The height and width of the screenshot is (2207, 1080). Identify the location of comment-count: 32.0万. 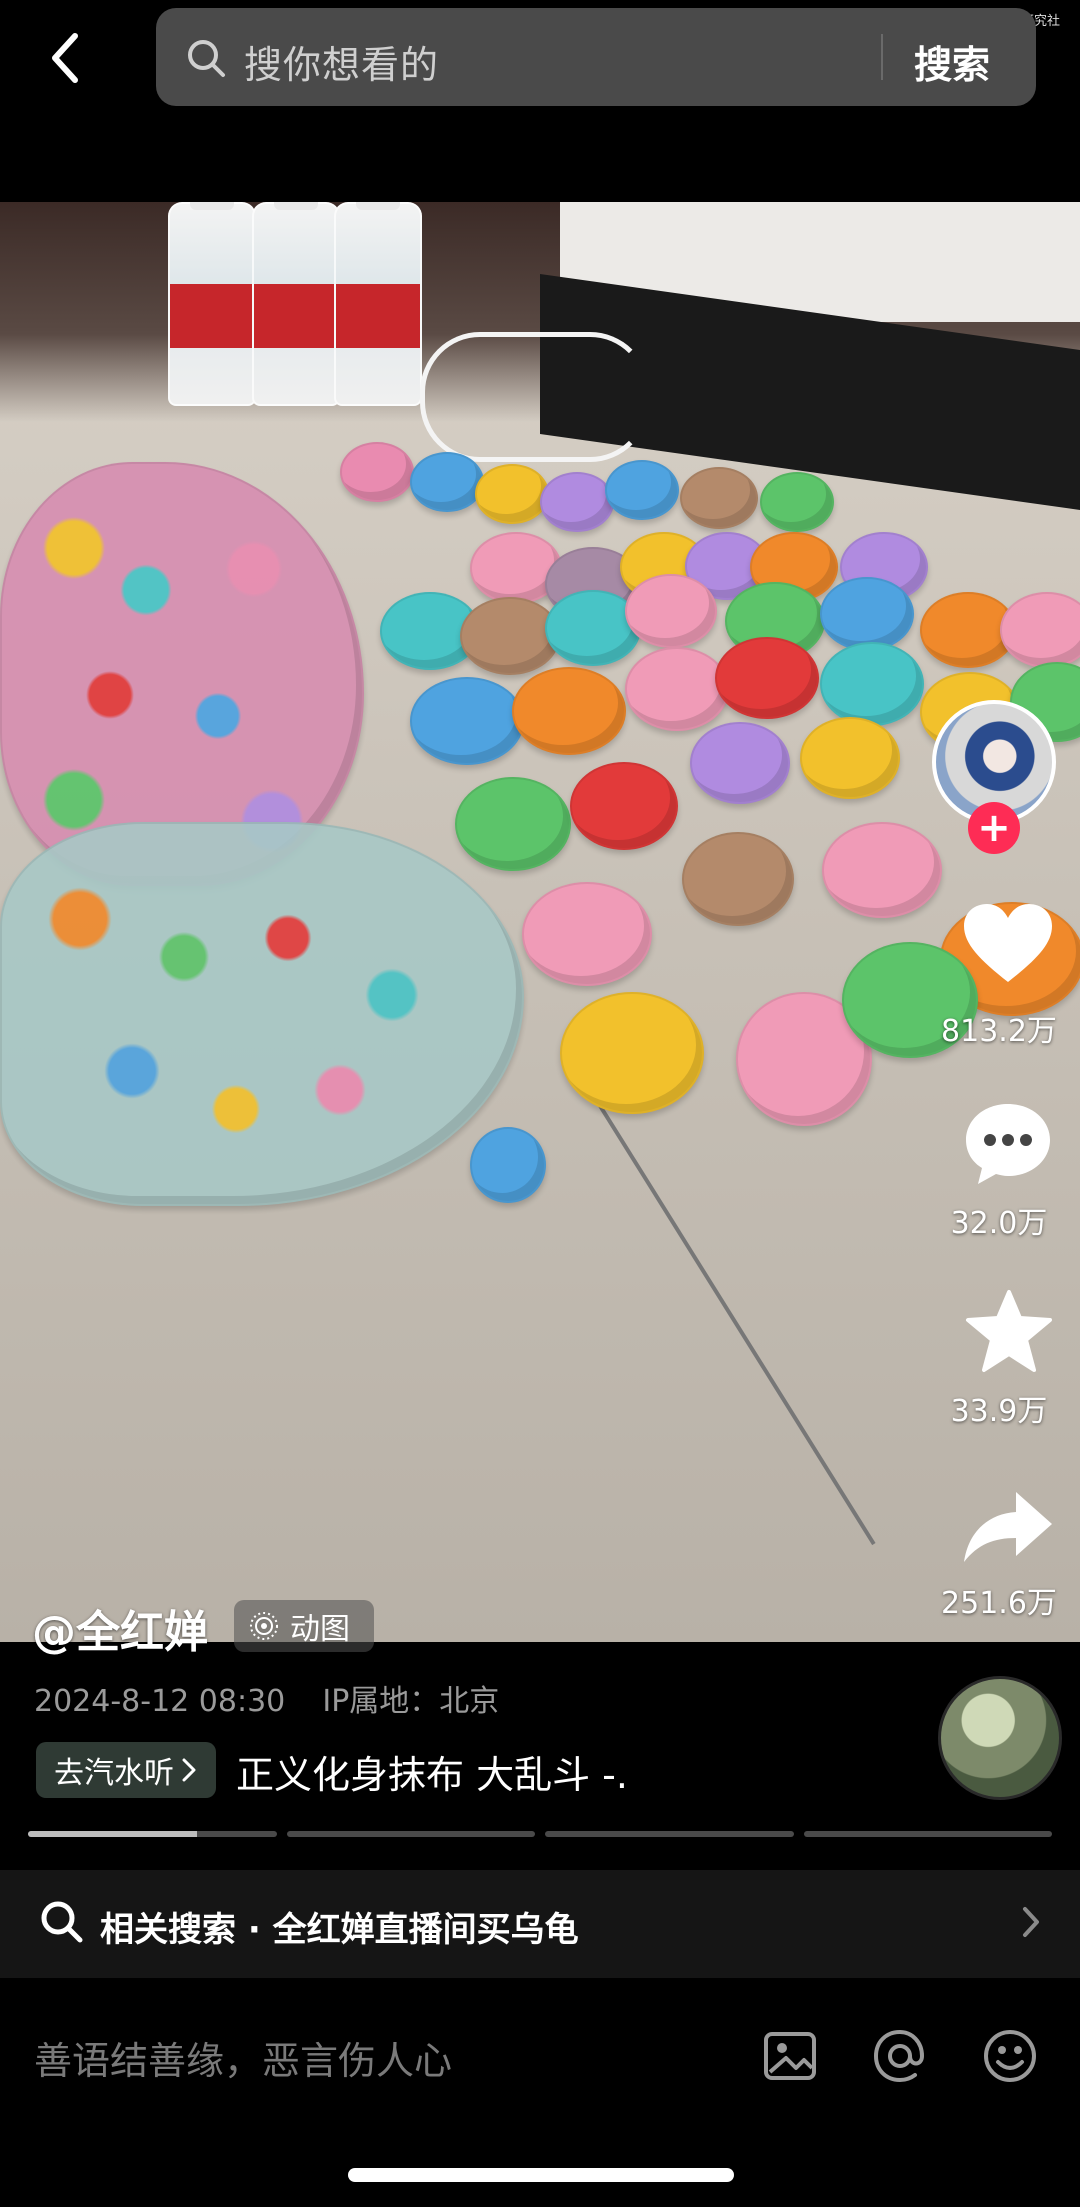
(999, 1223).